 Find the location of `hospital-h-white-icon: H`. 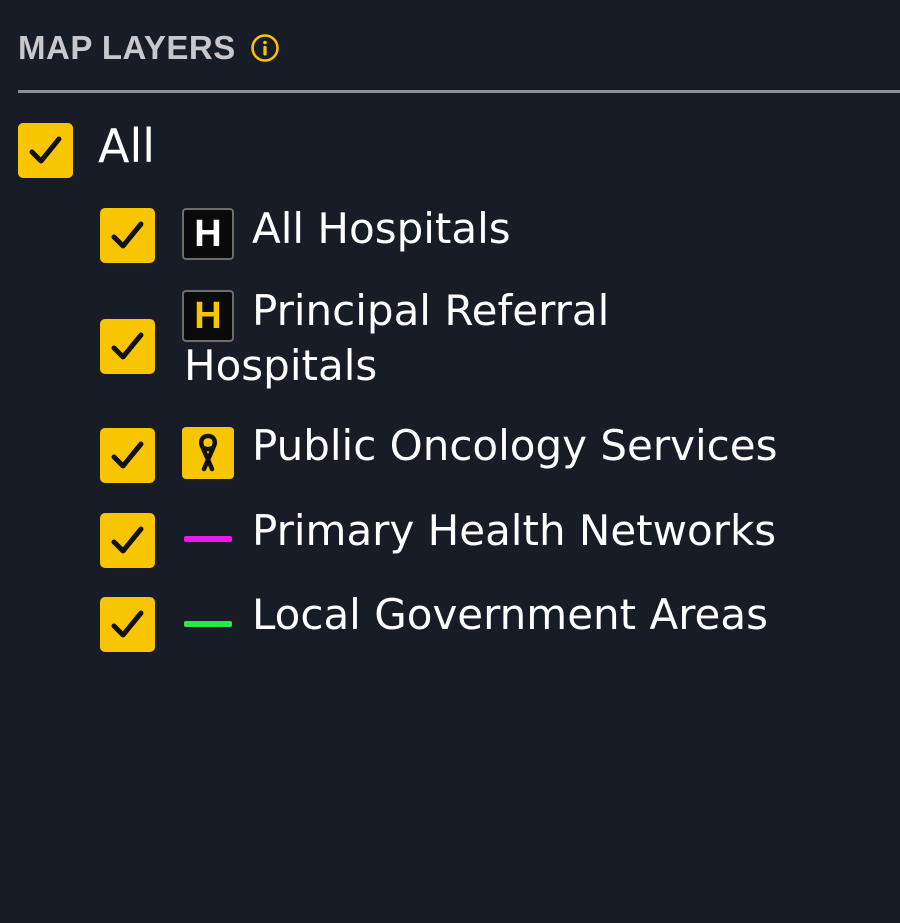

hospital-h-white-icon: H is located at coordinates (208, 234).